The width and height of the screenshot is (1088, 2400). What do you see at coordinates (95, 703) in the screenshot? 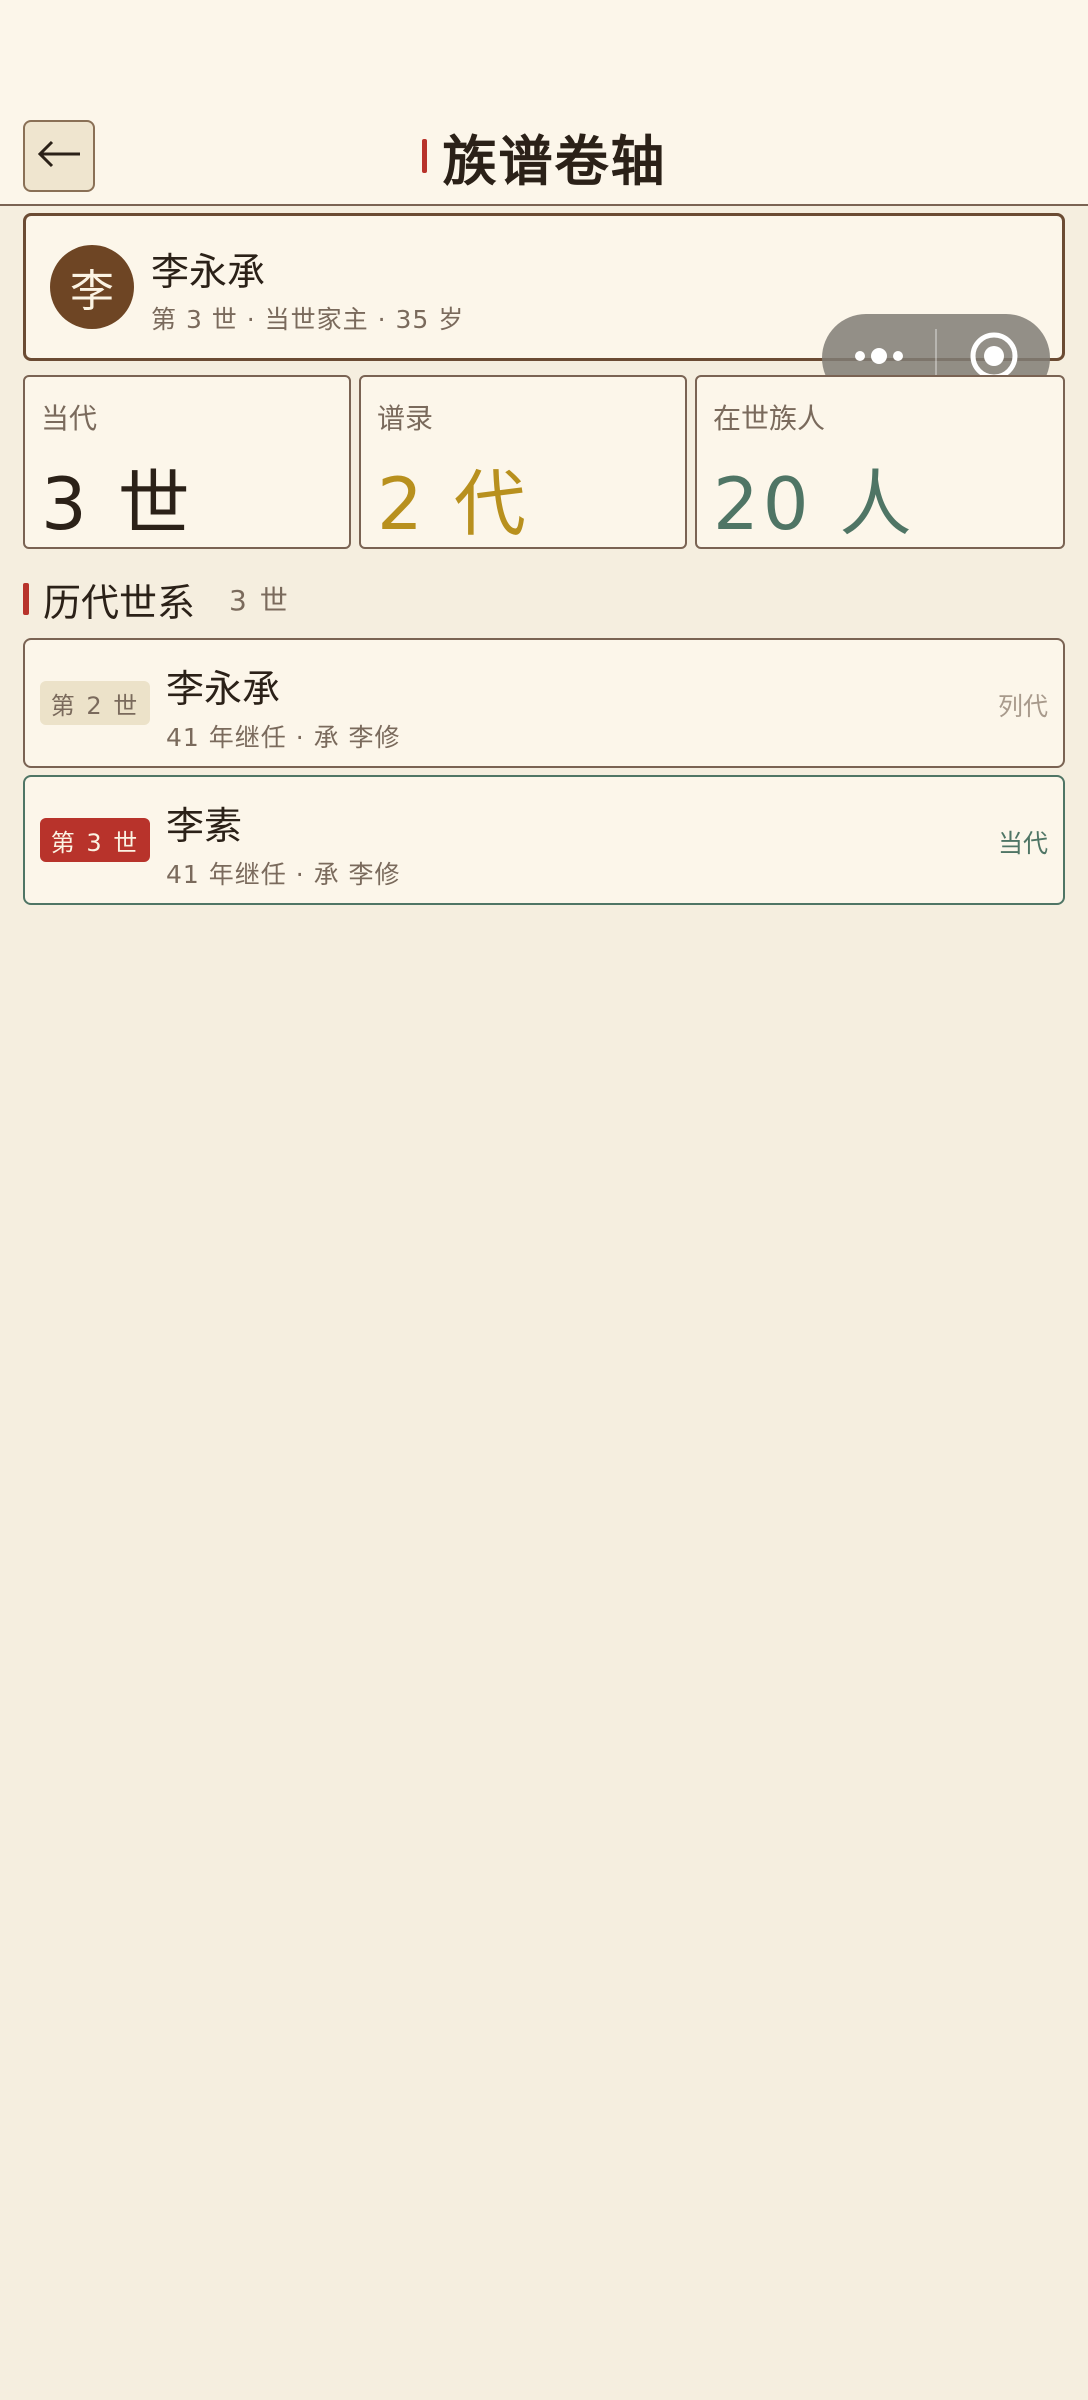
I see `generation-badge: 第 2 世` at bounding box center [95, 703].